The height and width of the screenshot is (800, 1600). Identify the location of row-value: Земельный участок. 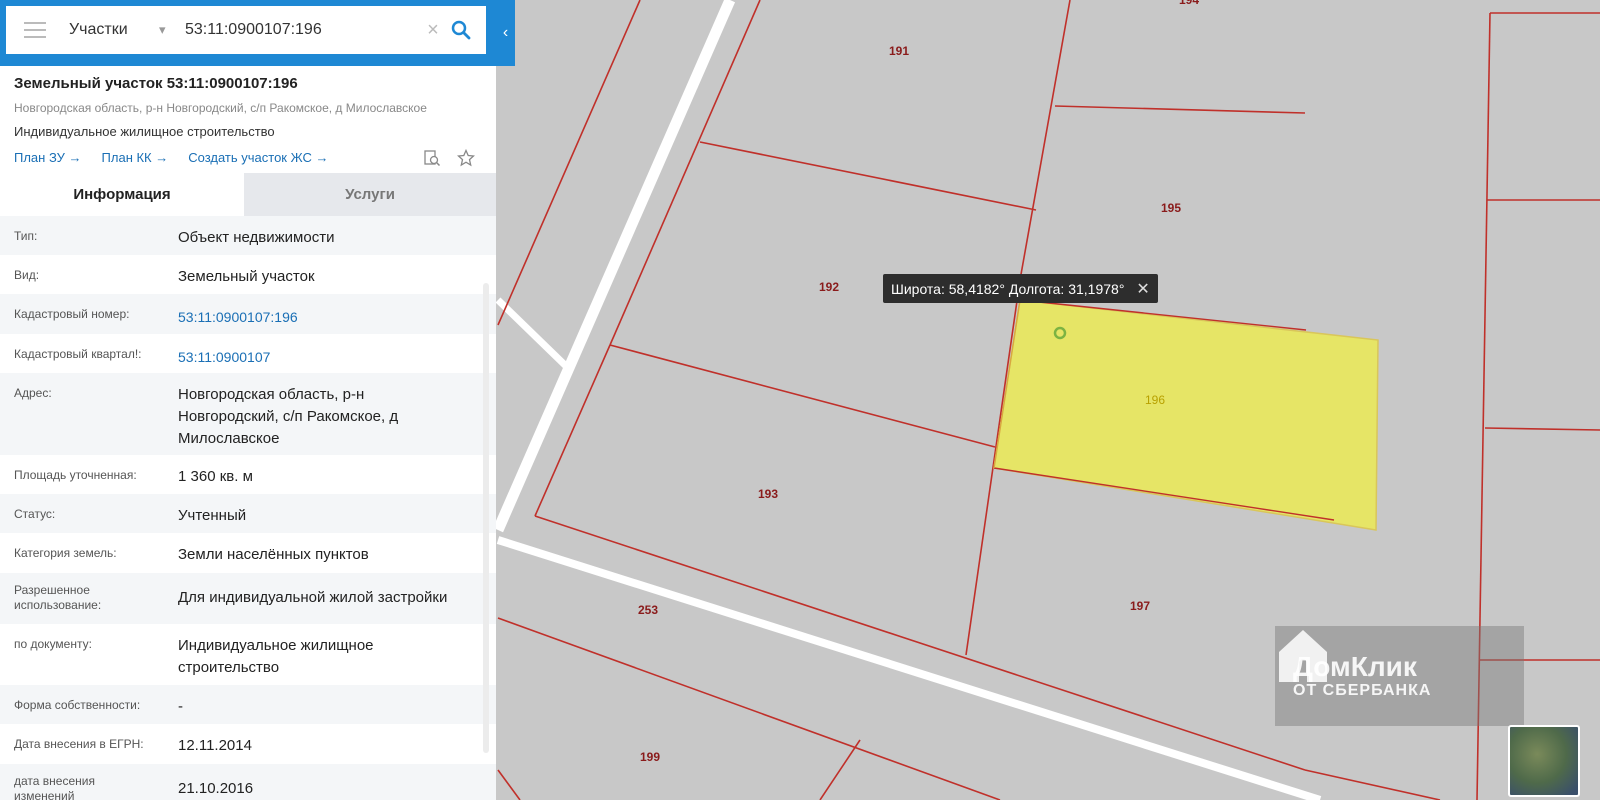
(246, 276).